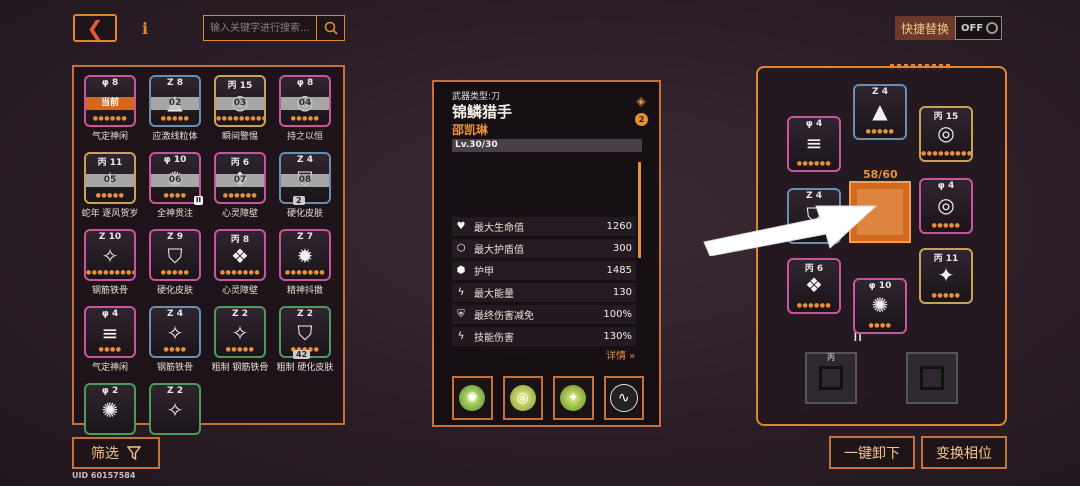 The height and width of the screenshot is (486, 1080). I want to click on back-button: ❮, so click(95, 28).